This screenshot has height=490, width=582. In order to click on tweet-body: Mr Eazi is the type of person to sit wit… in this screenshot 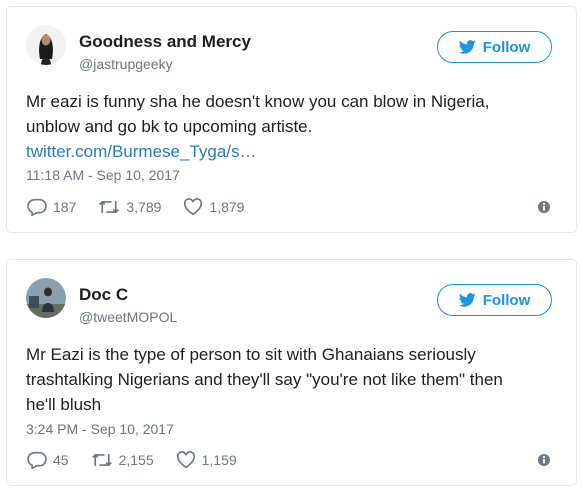, I will do `click(264, 379)`.